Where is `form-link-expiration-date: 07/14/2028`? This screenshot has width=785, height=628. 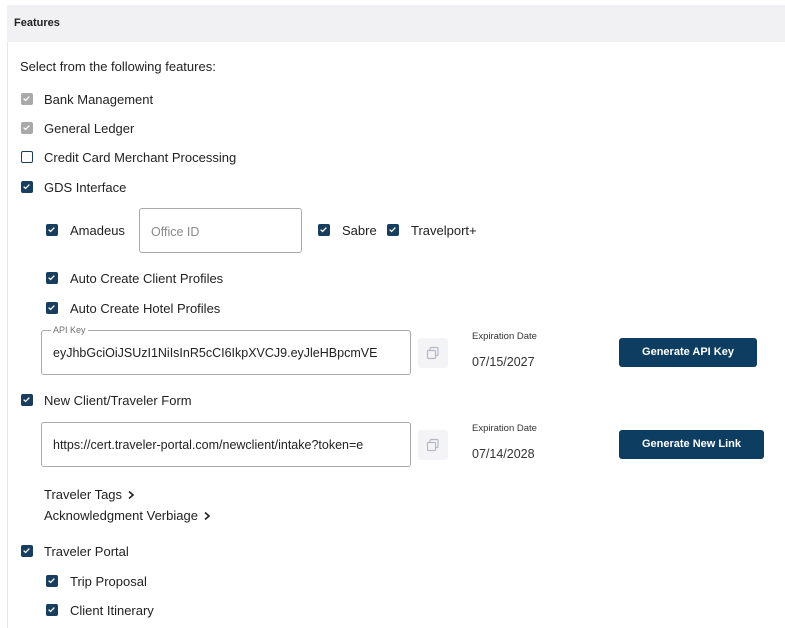
form-link-expiration-date: 07/14/2028 is located at coordinates (503, 454).